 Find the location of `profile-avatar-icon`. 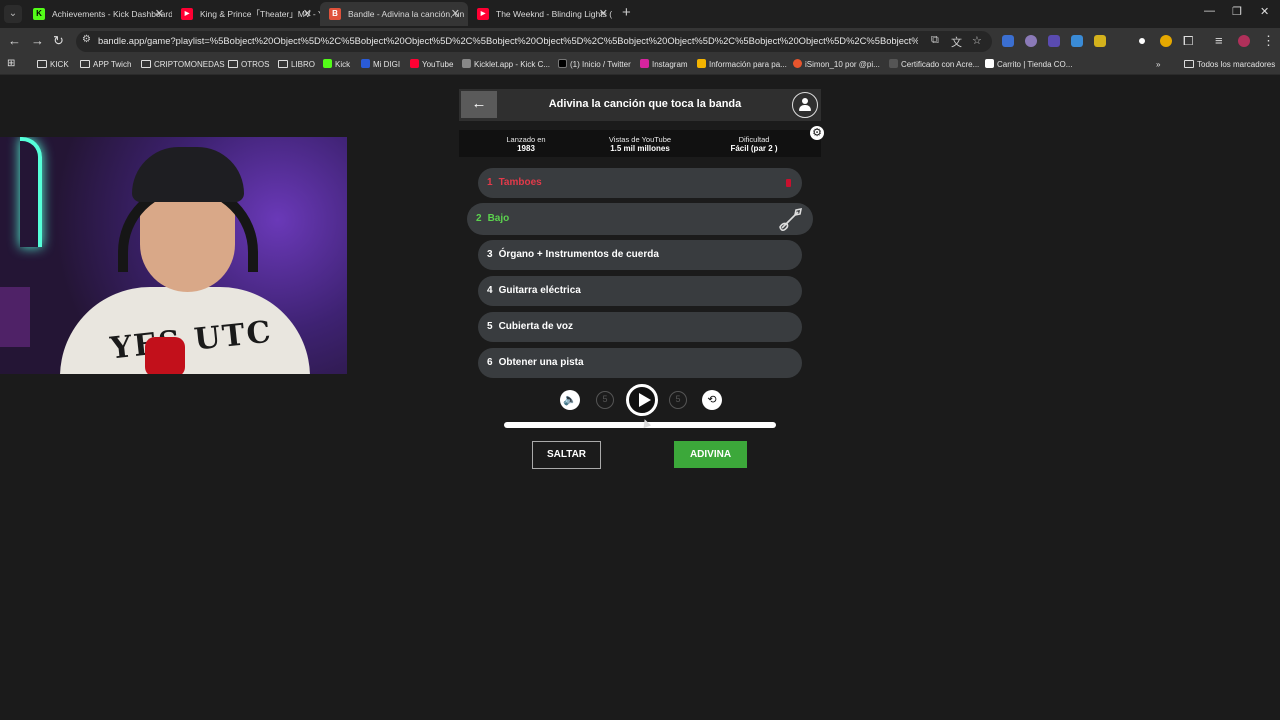

profile-avatar-icon is located at coordinates (1244, 41).